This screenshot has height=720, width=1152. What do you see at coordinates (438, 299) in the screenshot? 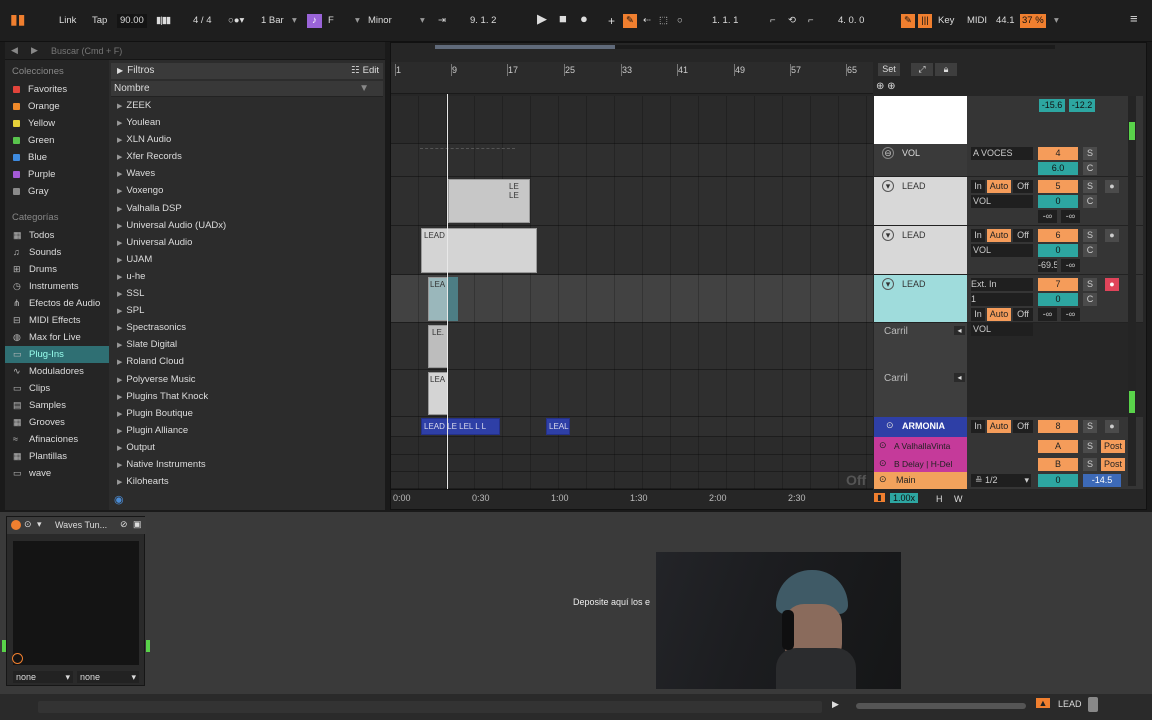
I see `clip-lead-c: LEA` at bounding box center [438, 299].